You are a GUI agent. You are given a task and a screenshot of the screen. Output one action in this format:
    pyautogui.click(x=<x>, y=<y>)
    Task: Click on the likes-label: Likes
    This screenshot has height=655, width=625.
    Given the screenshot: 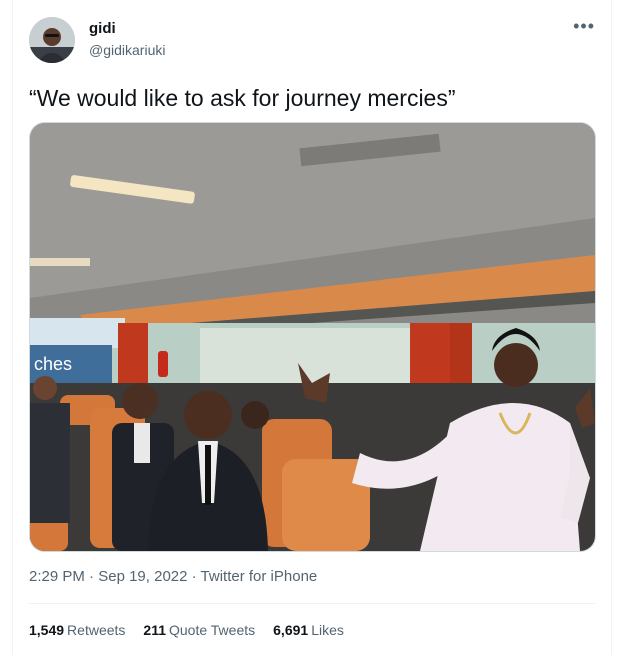 What is the action you would take?
    pyautogui.click(x=327, y=630)
    